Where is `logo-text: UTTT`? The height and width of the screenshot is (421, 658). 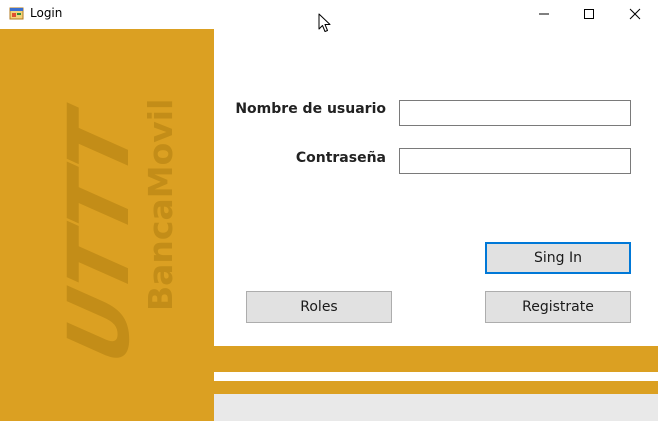 logo-text: UTTT is located at coordinates (99, 235).